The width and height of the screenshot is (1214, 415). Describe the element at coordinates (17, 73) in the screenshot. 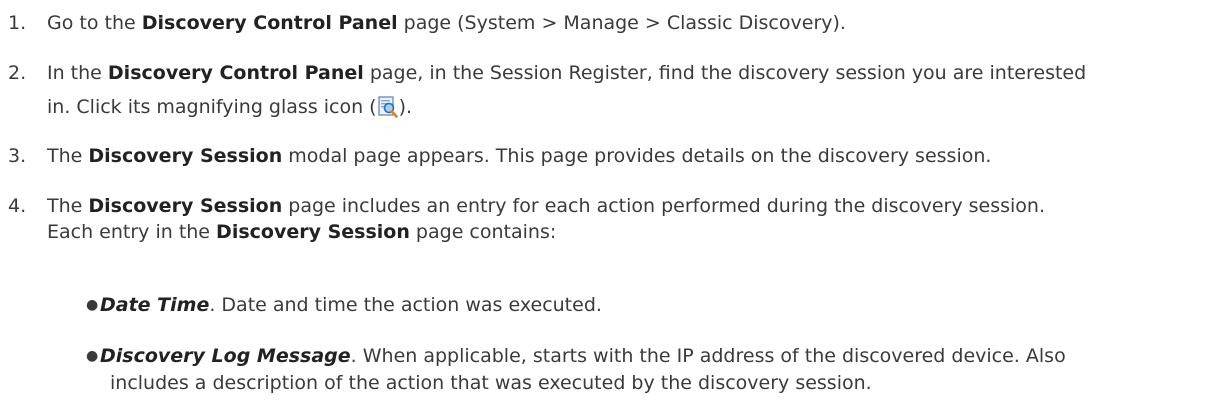

I see `step-number: 2.` at that location.